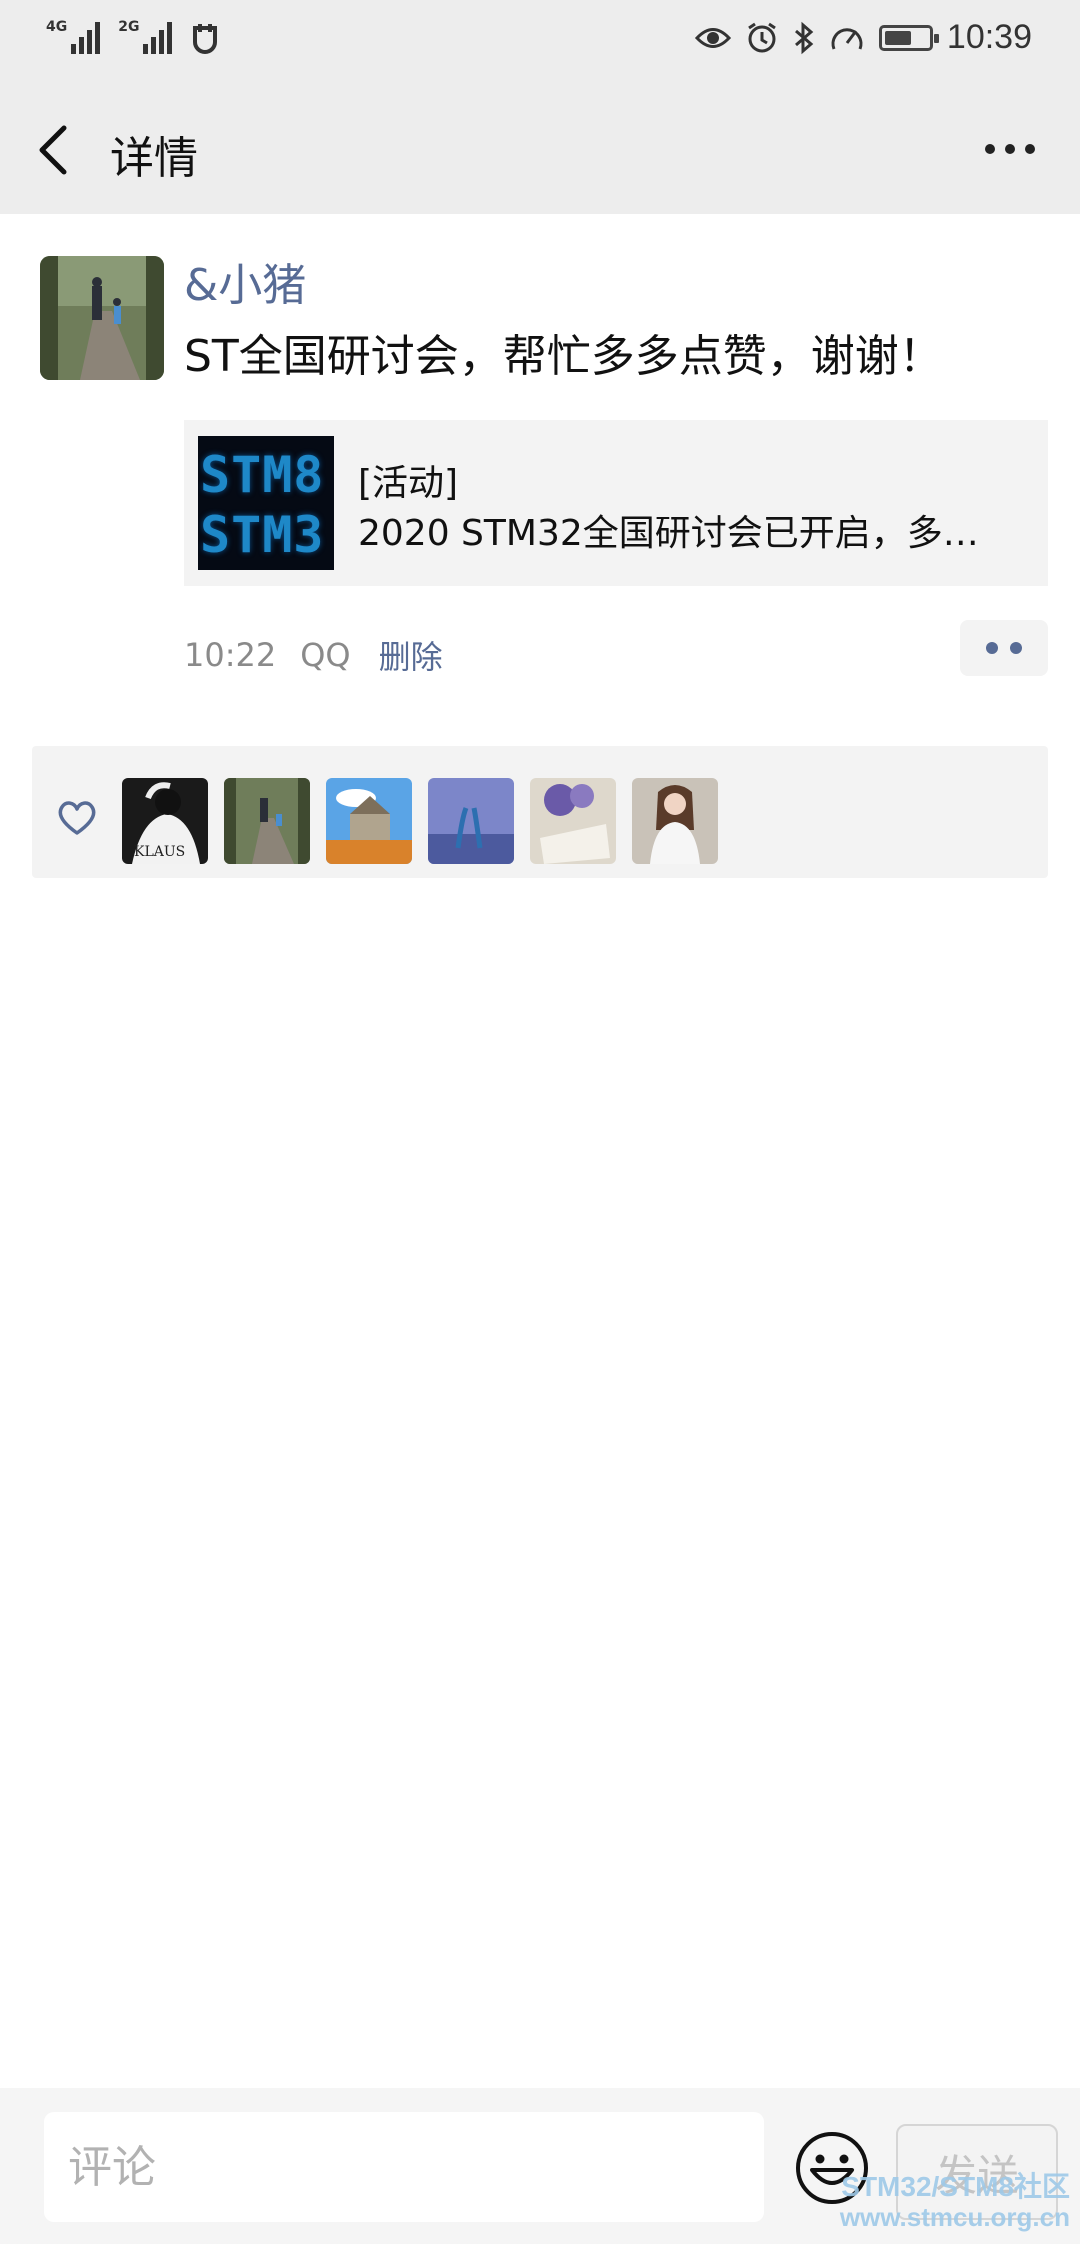 The image size is (1080, 2244). Describe the element at coordinates (230, 655) in the screenshot. I see `post-time: 10:22` at that location.